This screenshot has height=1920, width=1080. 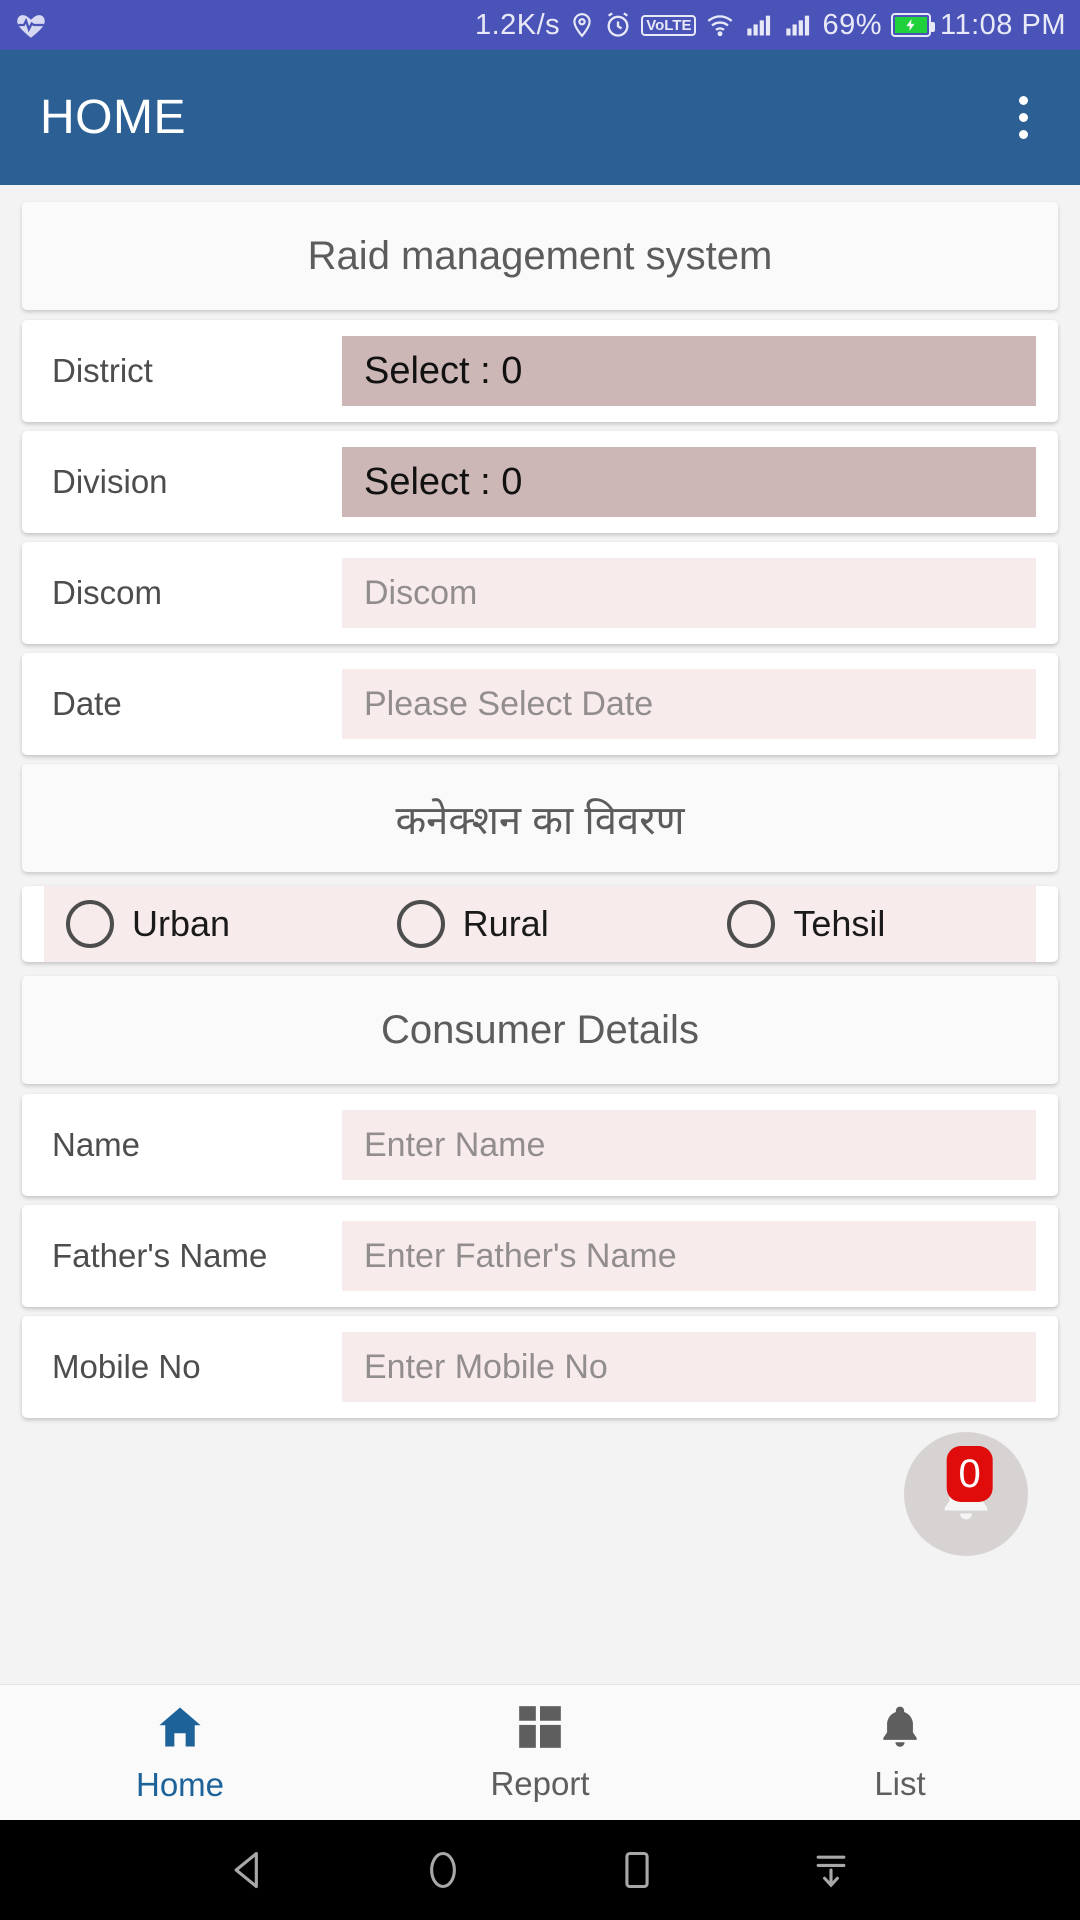 What do you see at coordinates (509, 703) in the screenshot?
I see `field-placeholder: Please Select Date` at bounding box center [509, 703].